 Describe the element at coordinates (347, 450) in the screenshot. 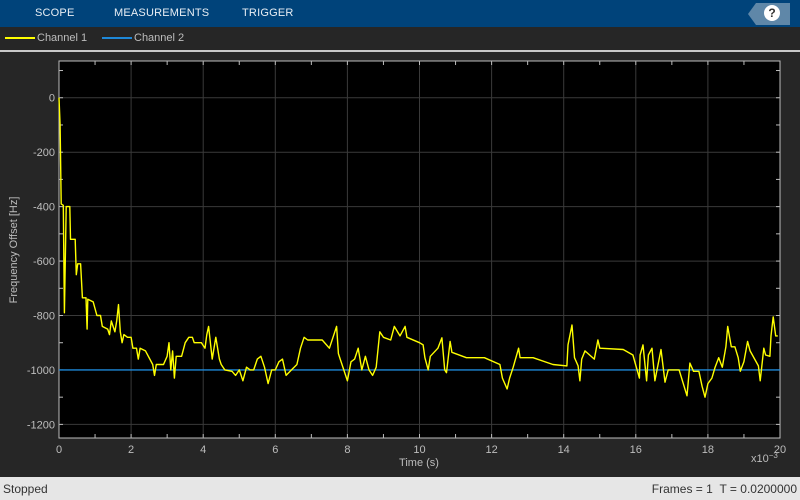

I see `x-tick-label: 8` at that location.